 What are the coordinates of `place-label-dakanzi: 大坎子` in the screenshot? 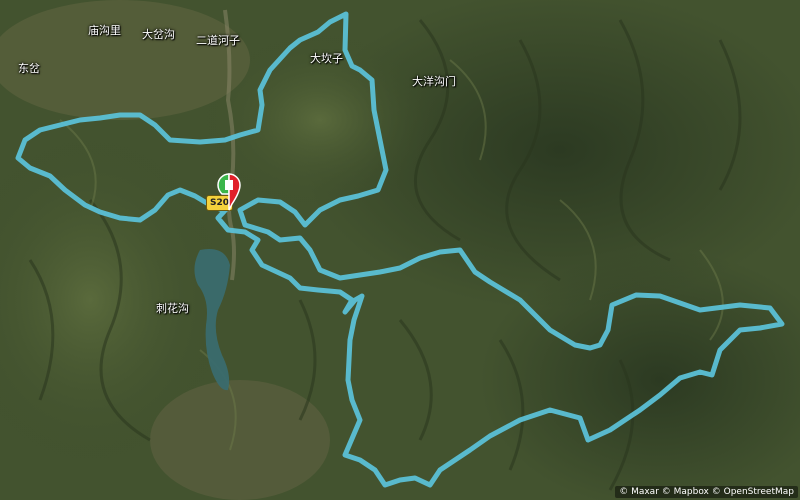 It's located at (326, 58).